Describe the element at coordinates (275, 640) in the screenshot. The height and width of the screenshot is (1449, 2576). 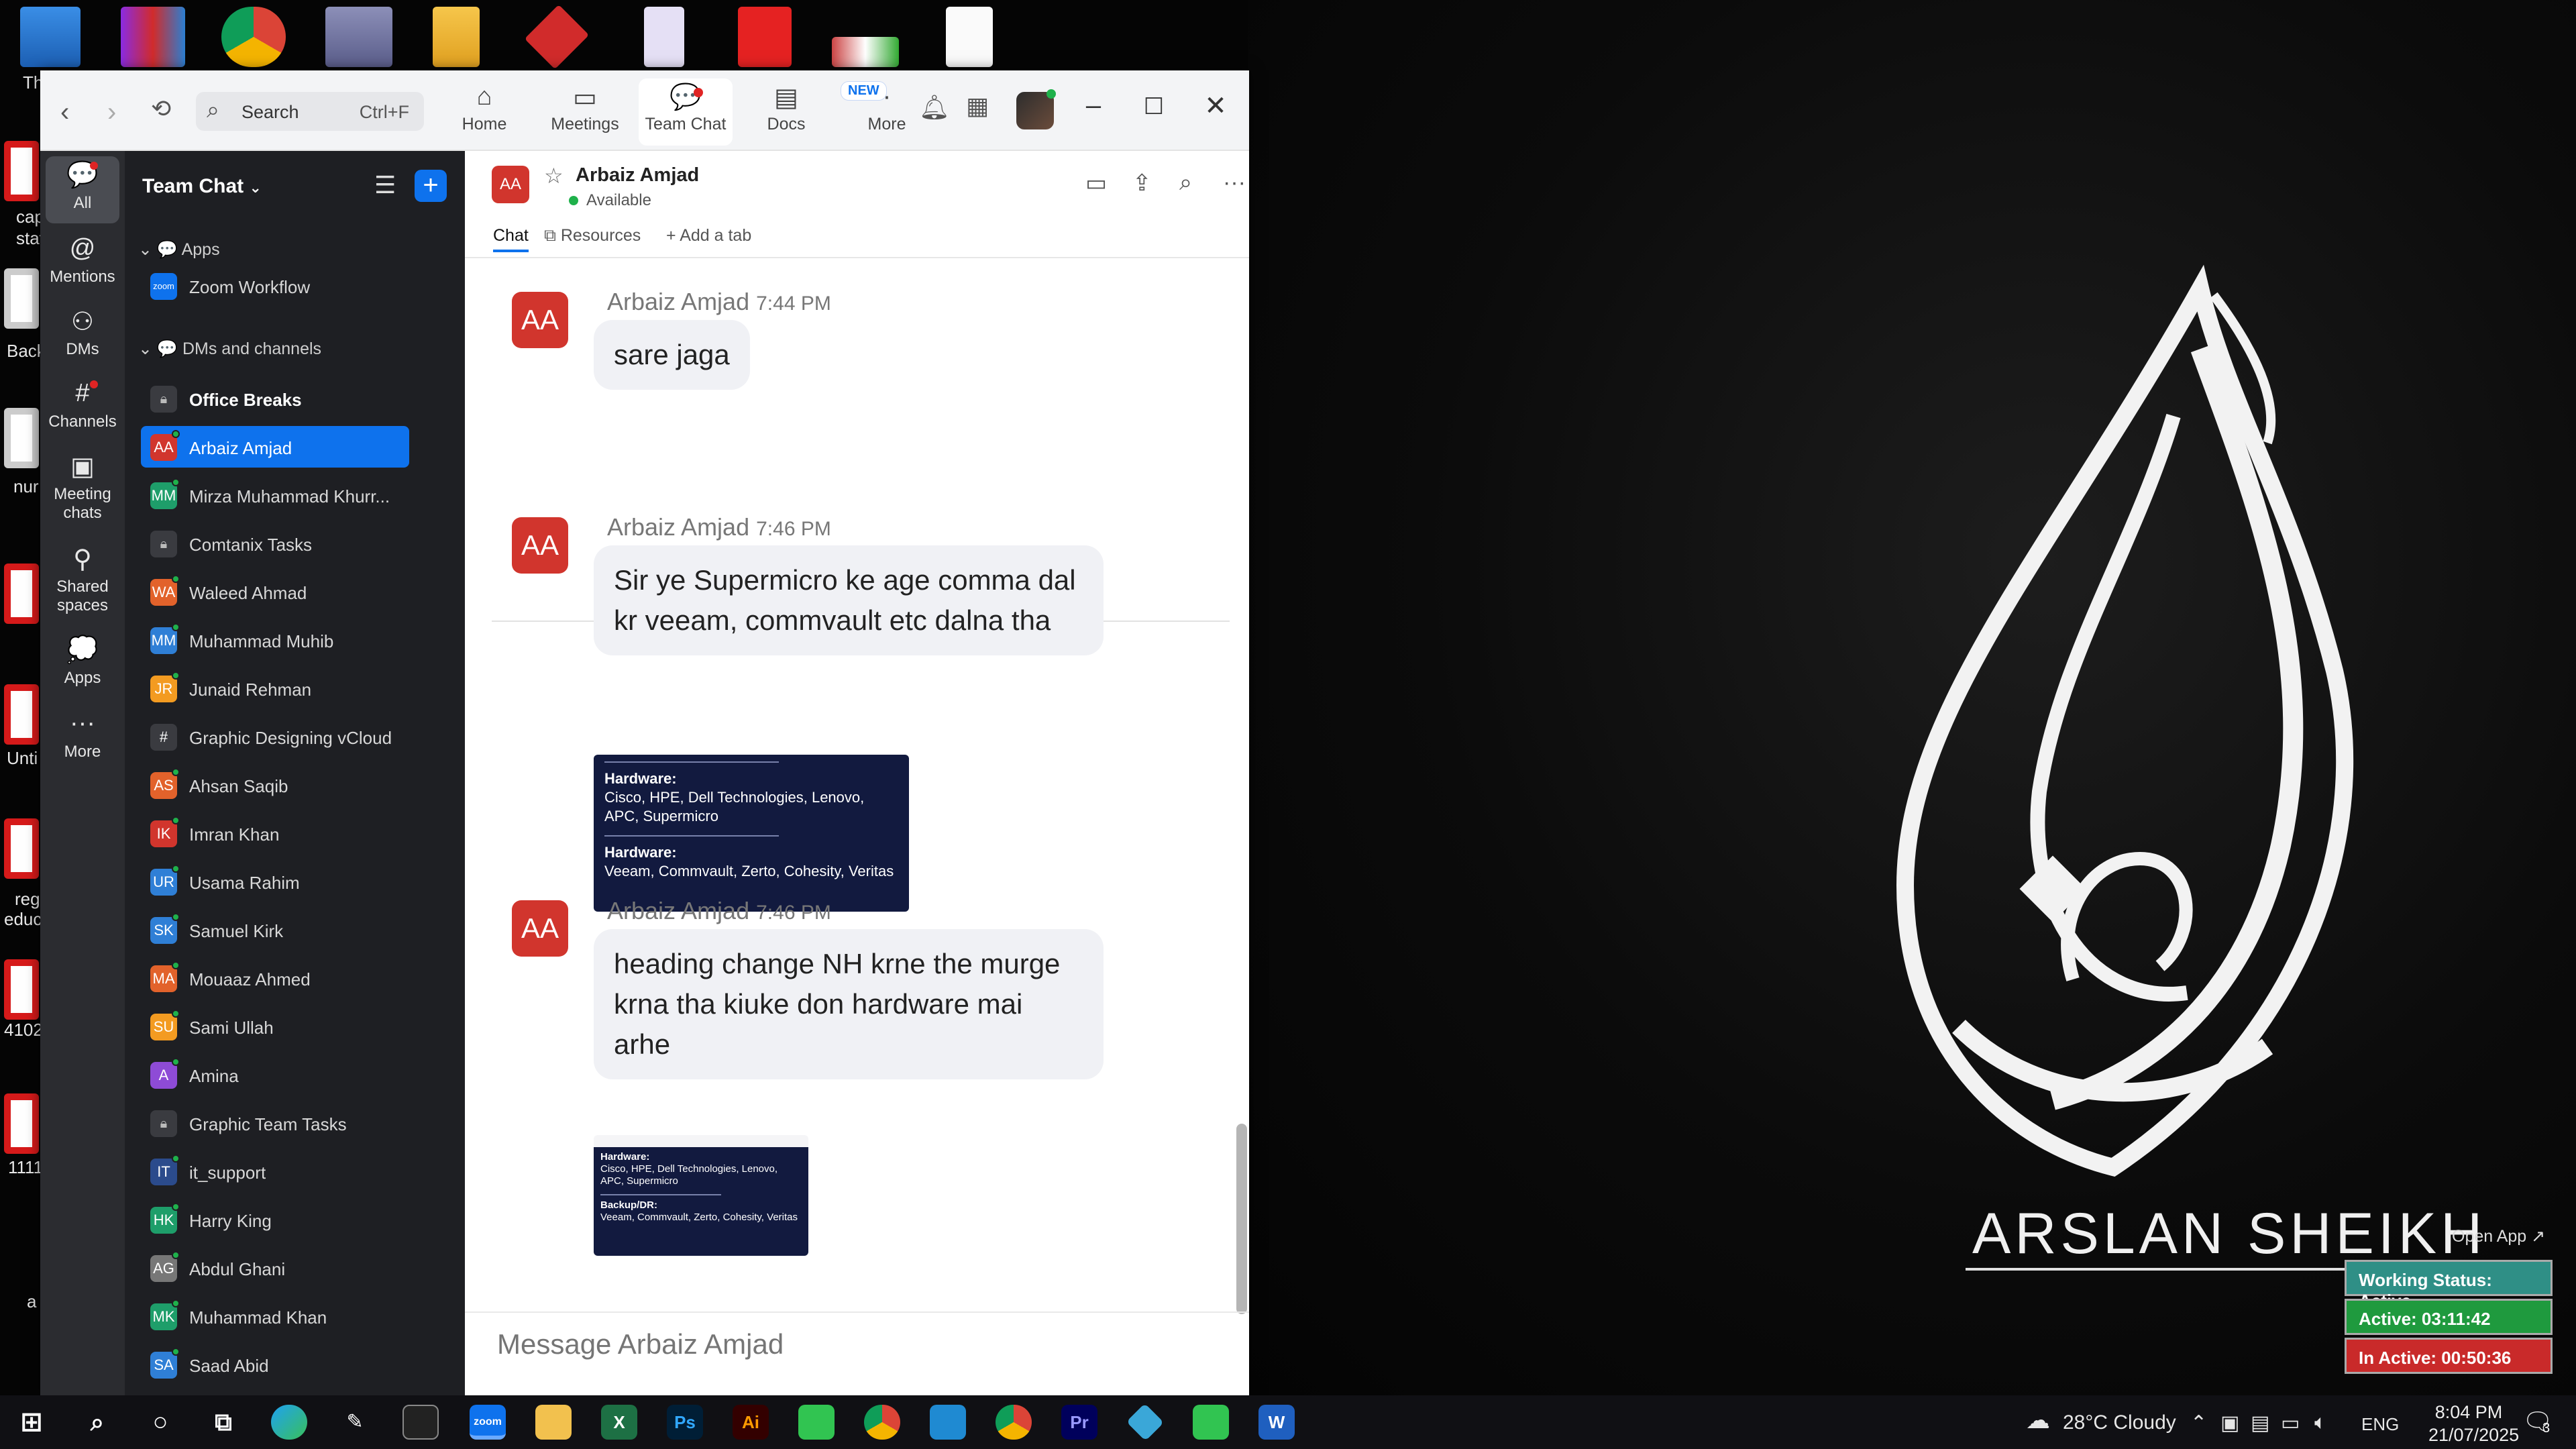
I see `sidebar-item: MM Muhammad Muhib` at that location.